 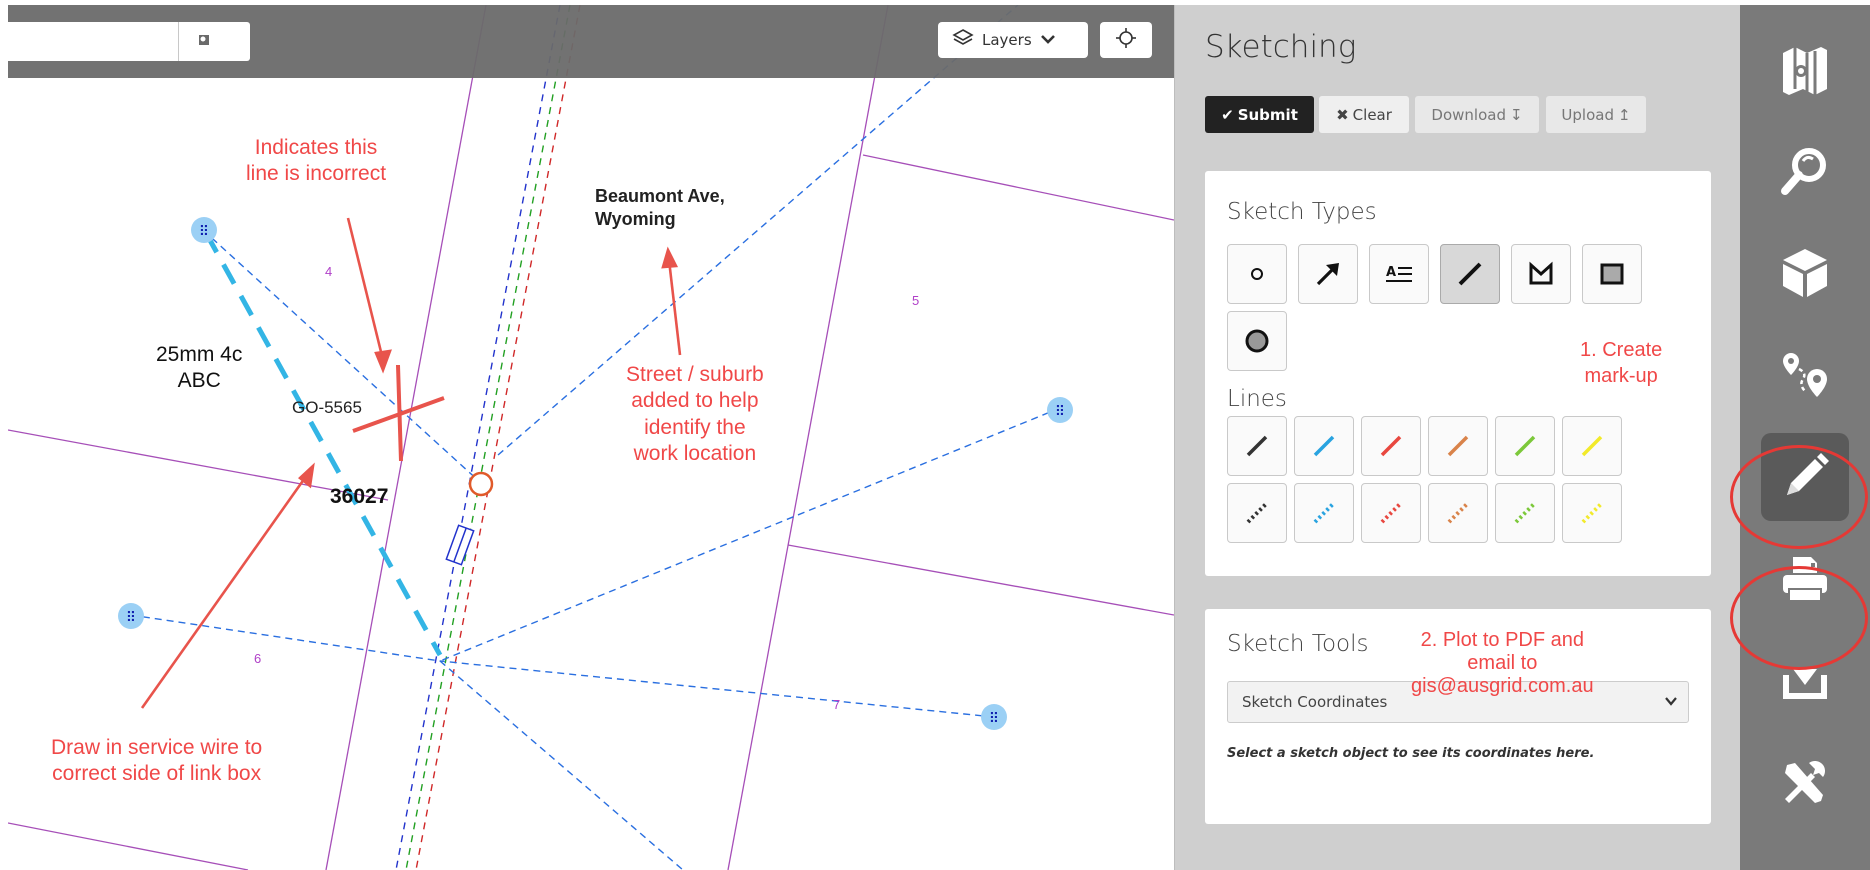 What do you see at coordinates (1805, 579) in the screenshot?
I see `print-icon` at bounding box center [1805, 579].